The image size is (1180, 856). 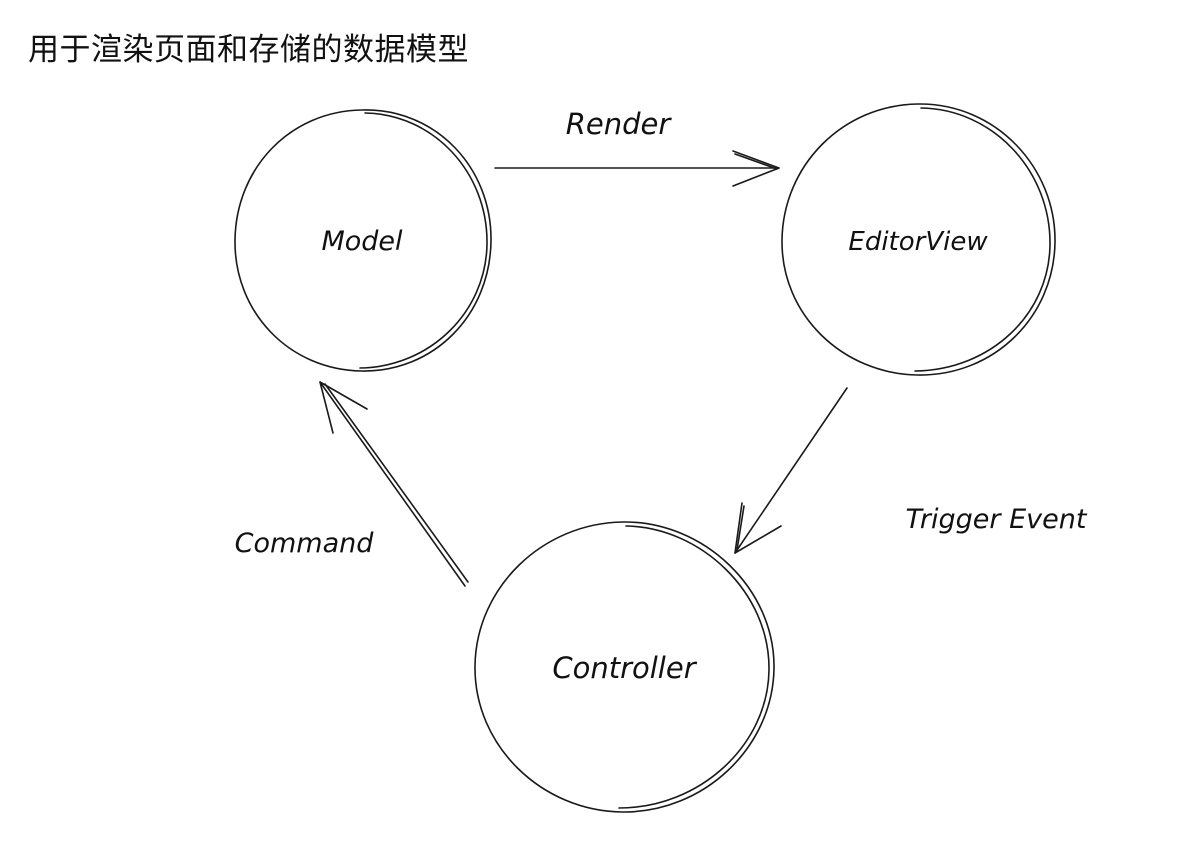 I want to click on model-label: Model, so click(x=362, y=241).